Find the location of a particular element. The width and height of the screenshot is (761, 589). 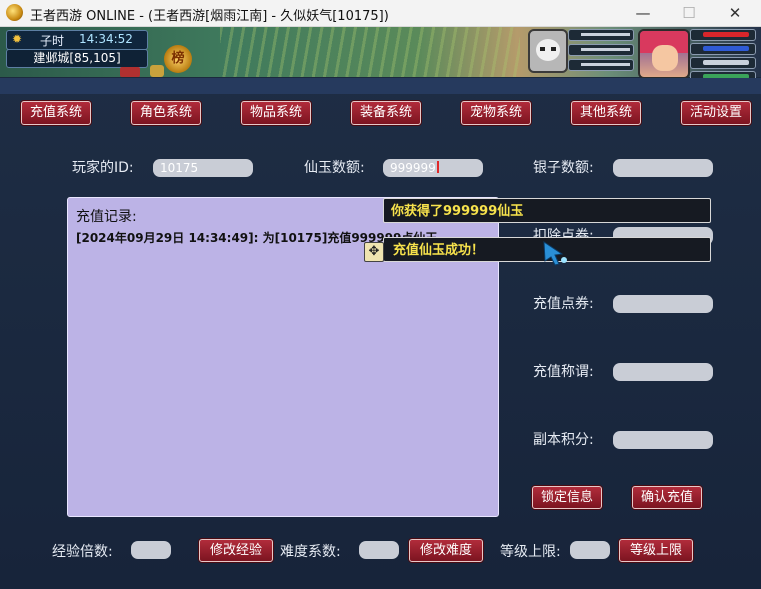

level-cap-field is located at coordinates (590, 550).